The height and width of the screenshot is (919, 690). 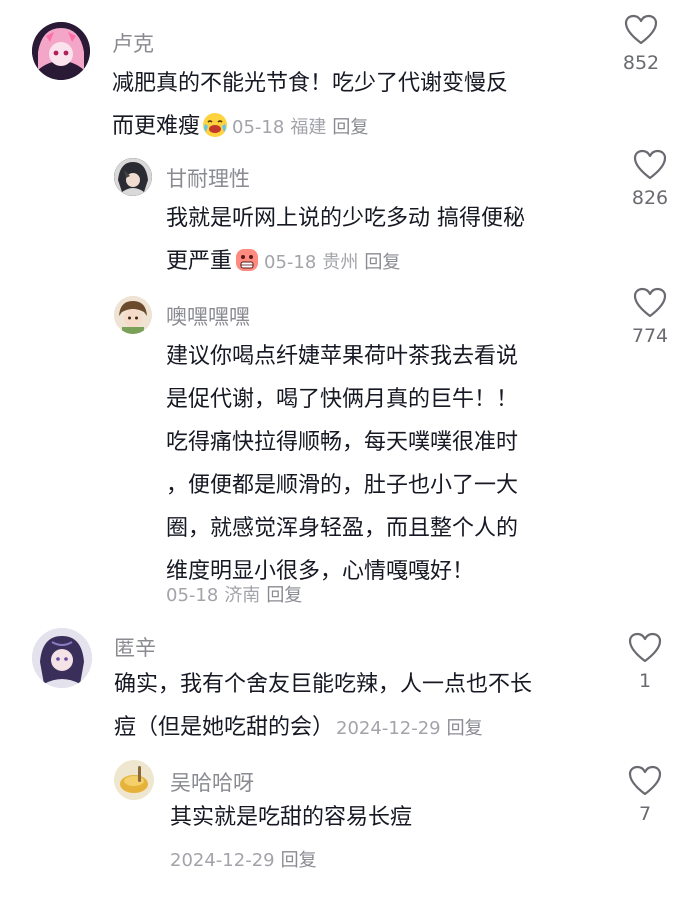 I want to click on grimace-emoji-icon, so click(x=247, y=258).